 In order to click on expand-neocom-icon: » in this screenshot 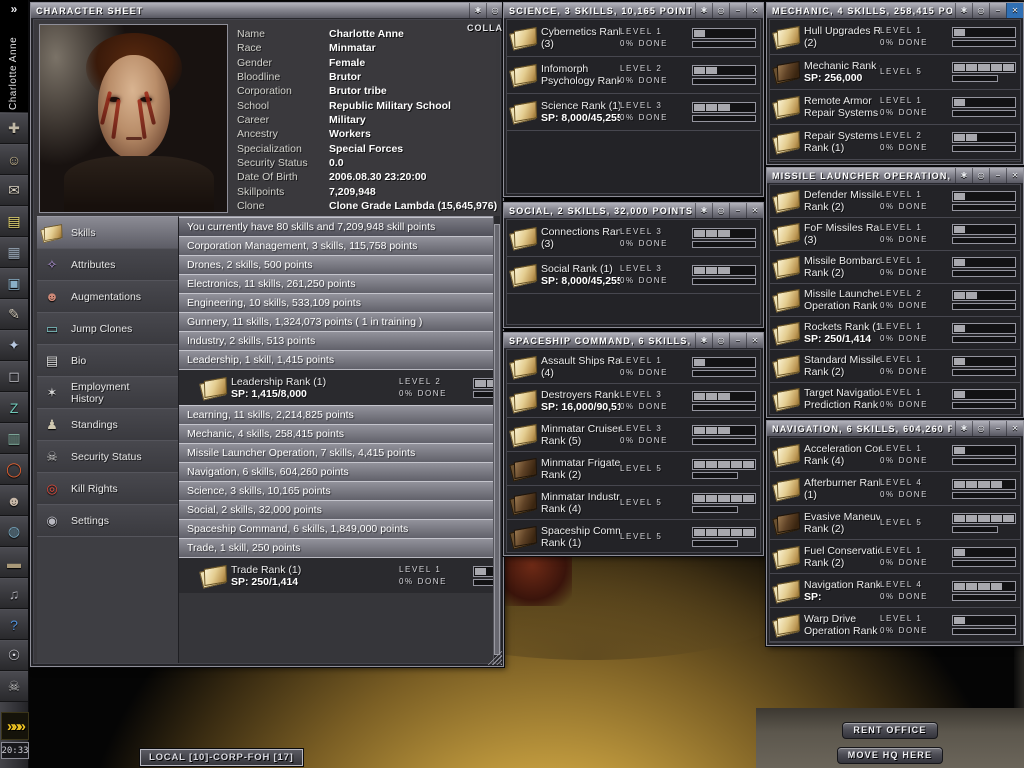, I will do `click(14, 8)`.